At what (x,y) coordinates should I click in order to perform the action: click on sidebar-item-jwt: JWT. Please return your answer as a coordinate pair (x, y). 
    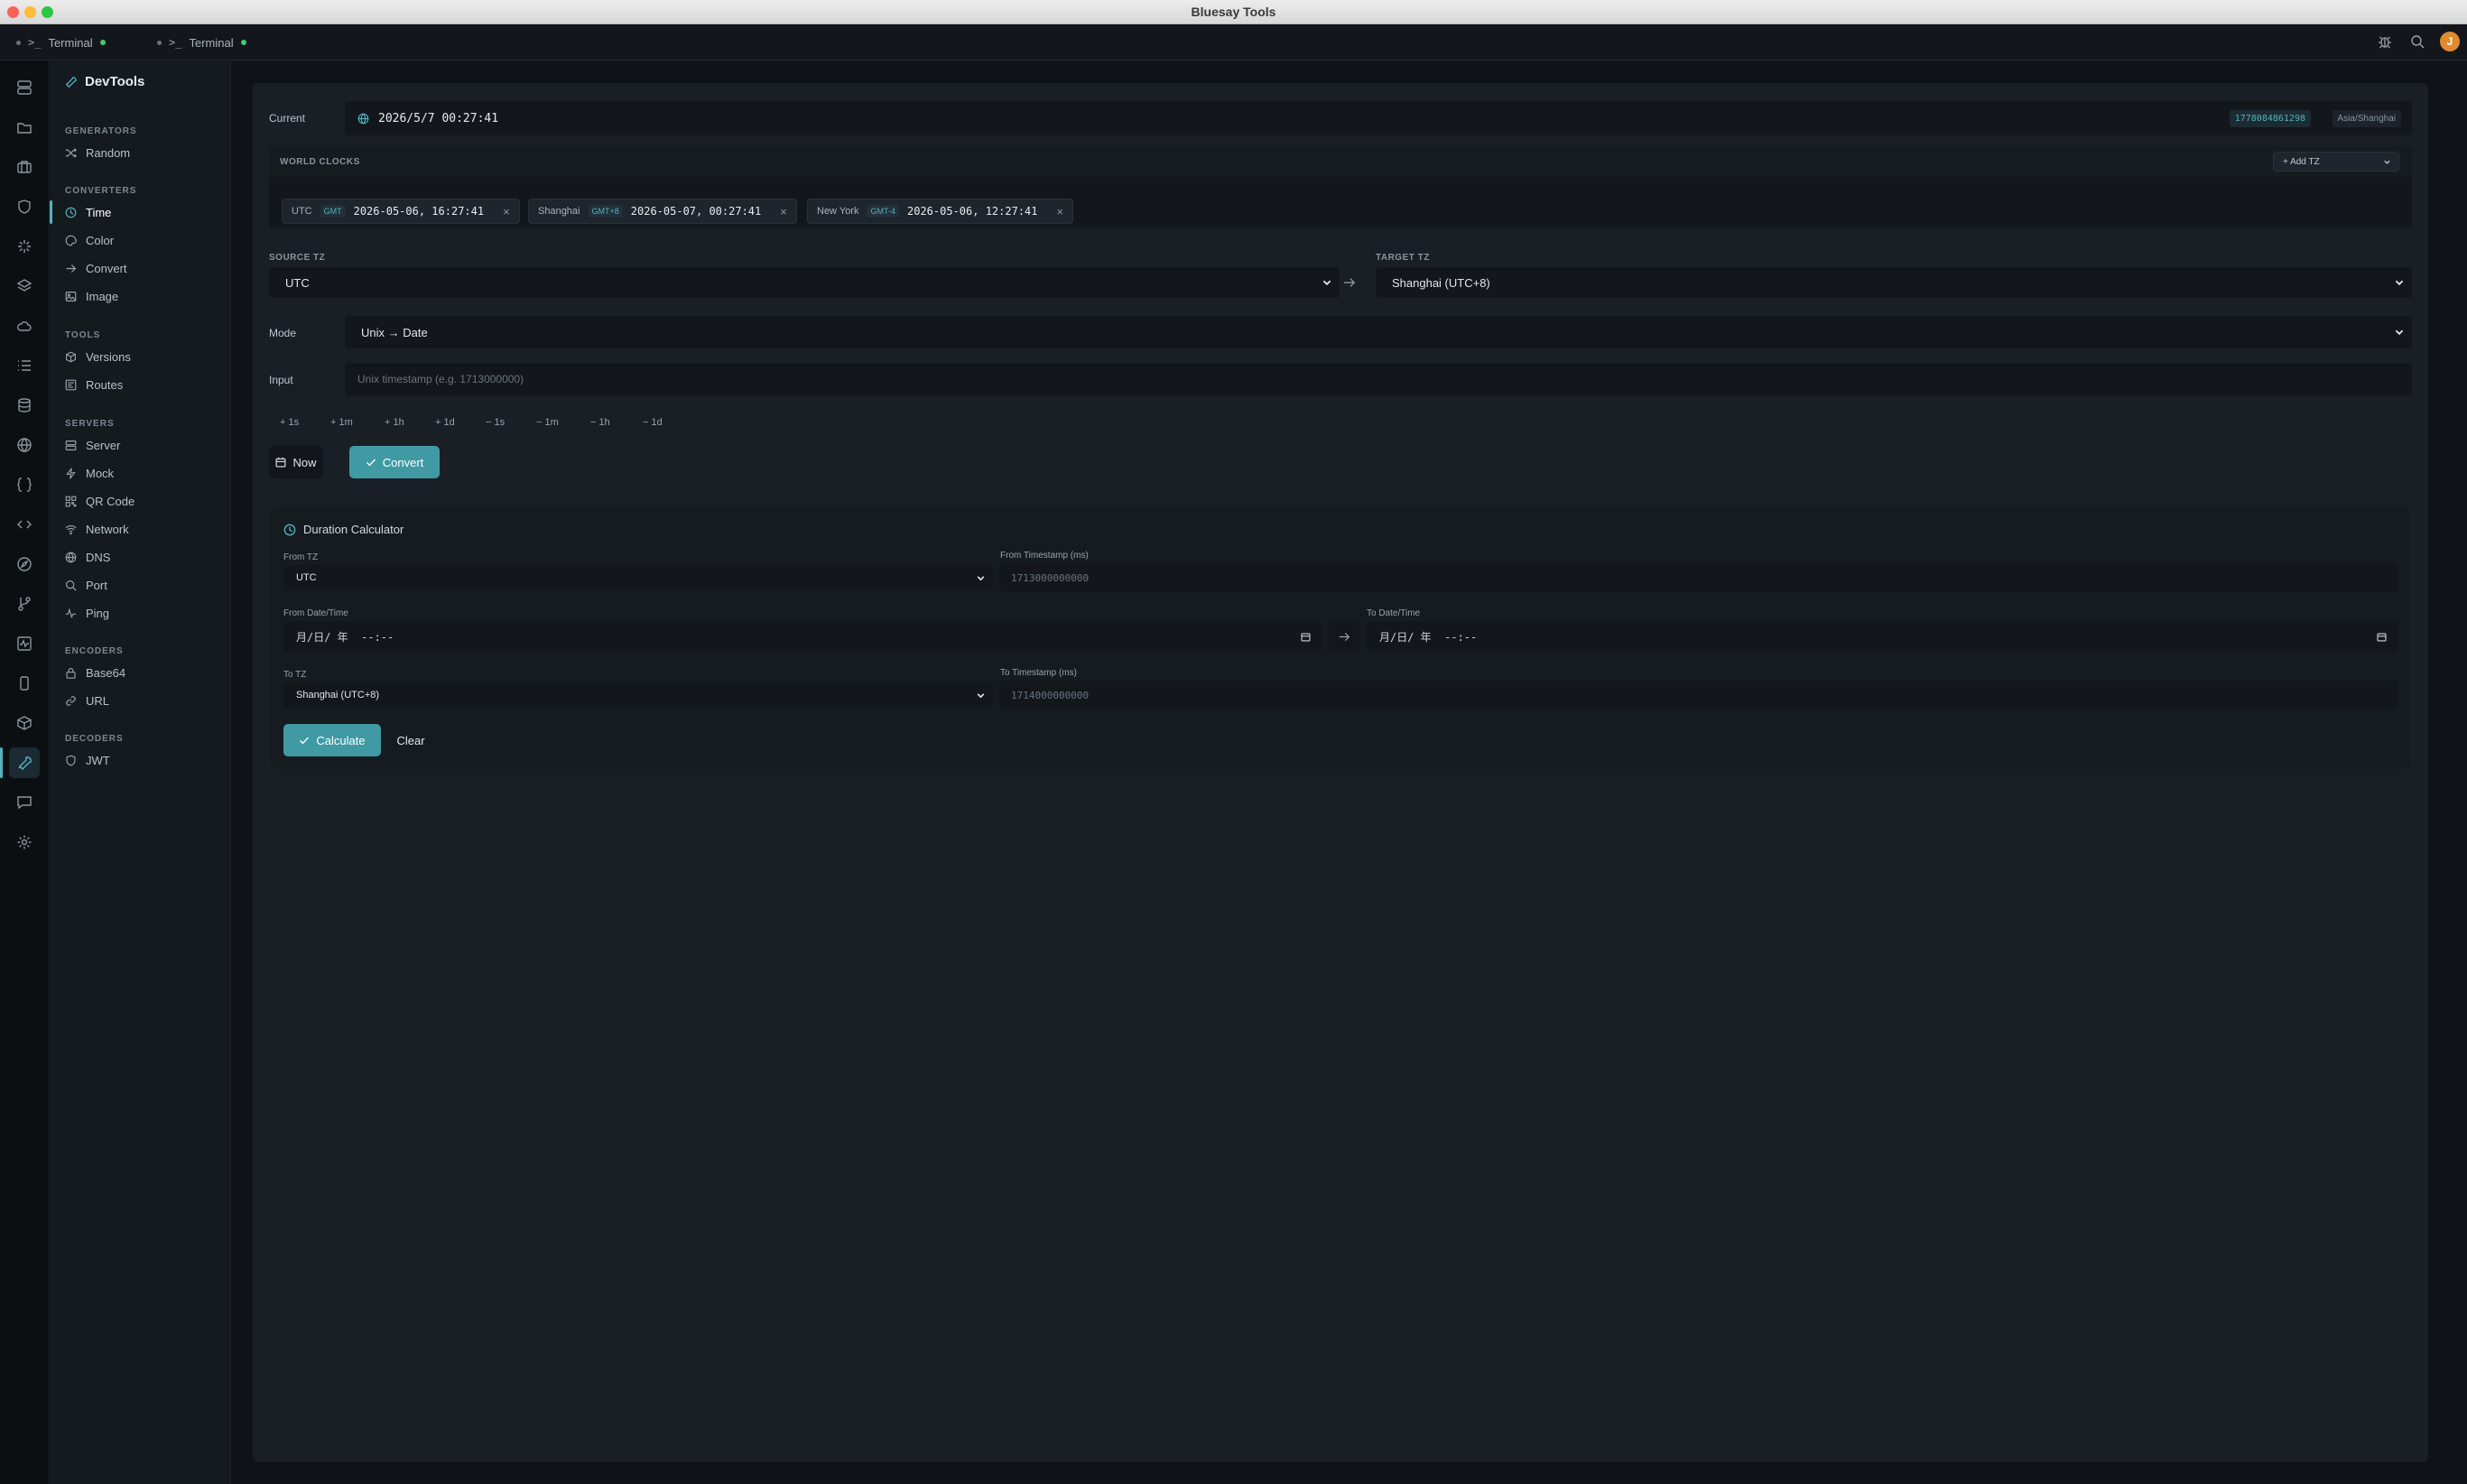
    Looking at the image, I should click on (146, 760).